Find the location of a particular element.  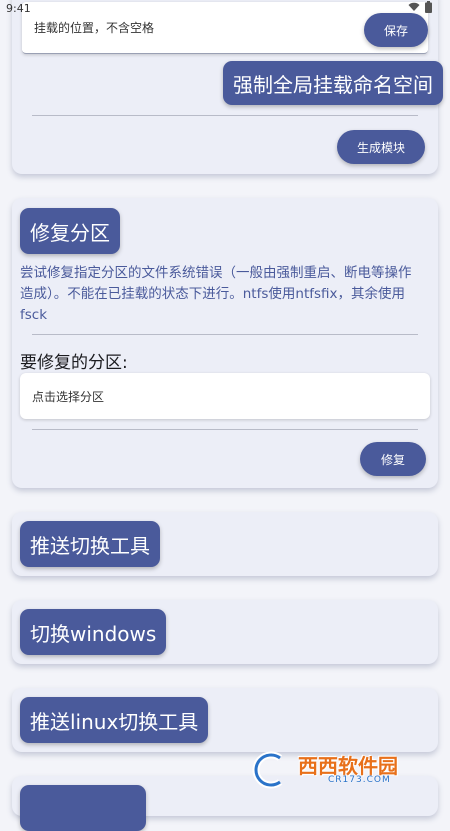

push-switch-tool-button: 推送切换工具 is located at coordinates (90, 544).